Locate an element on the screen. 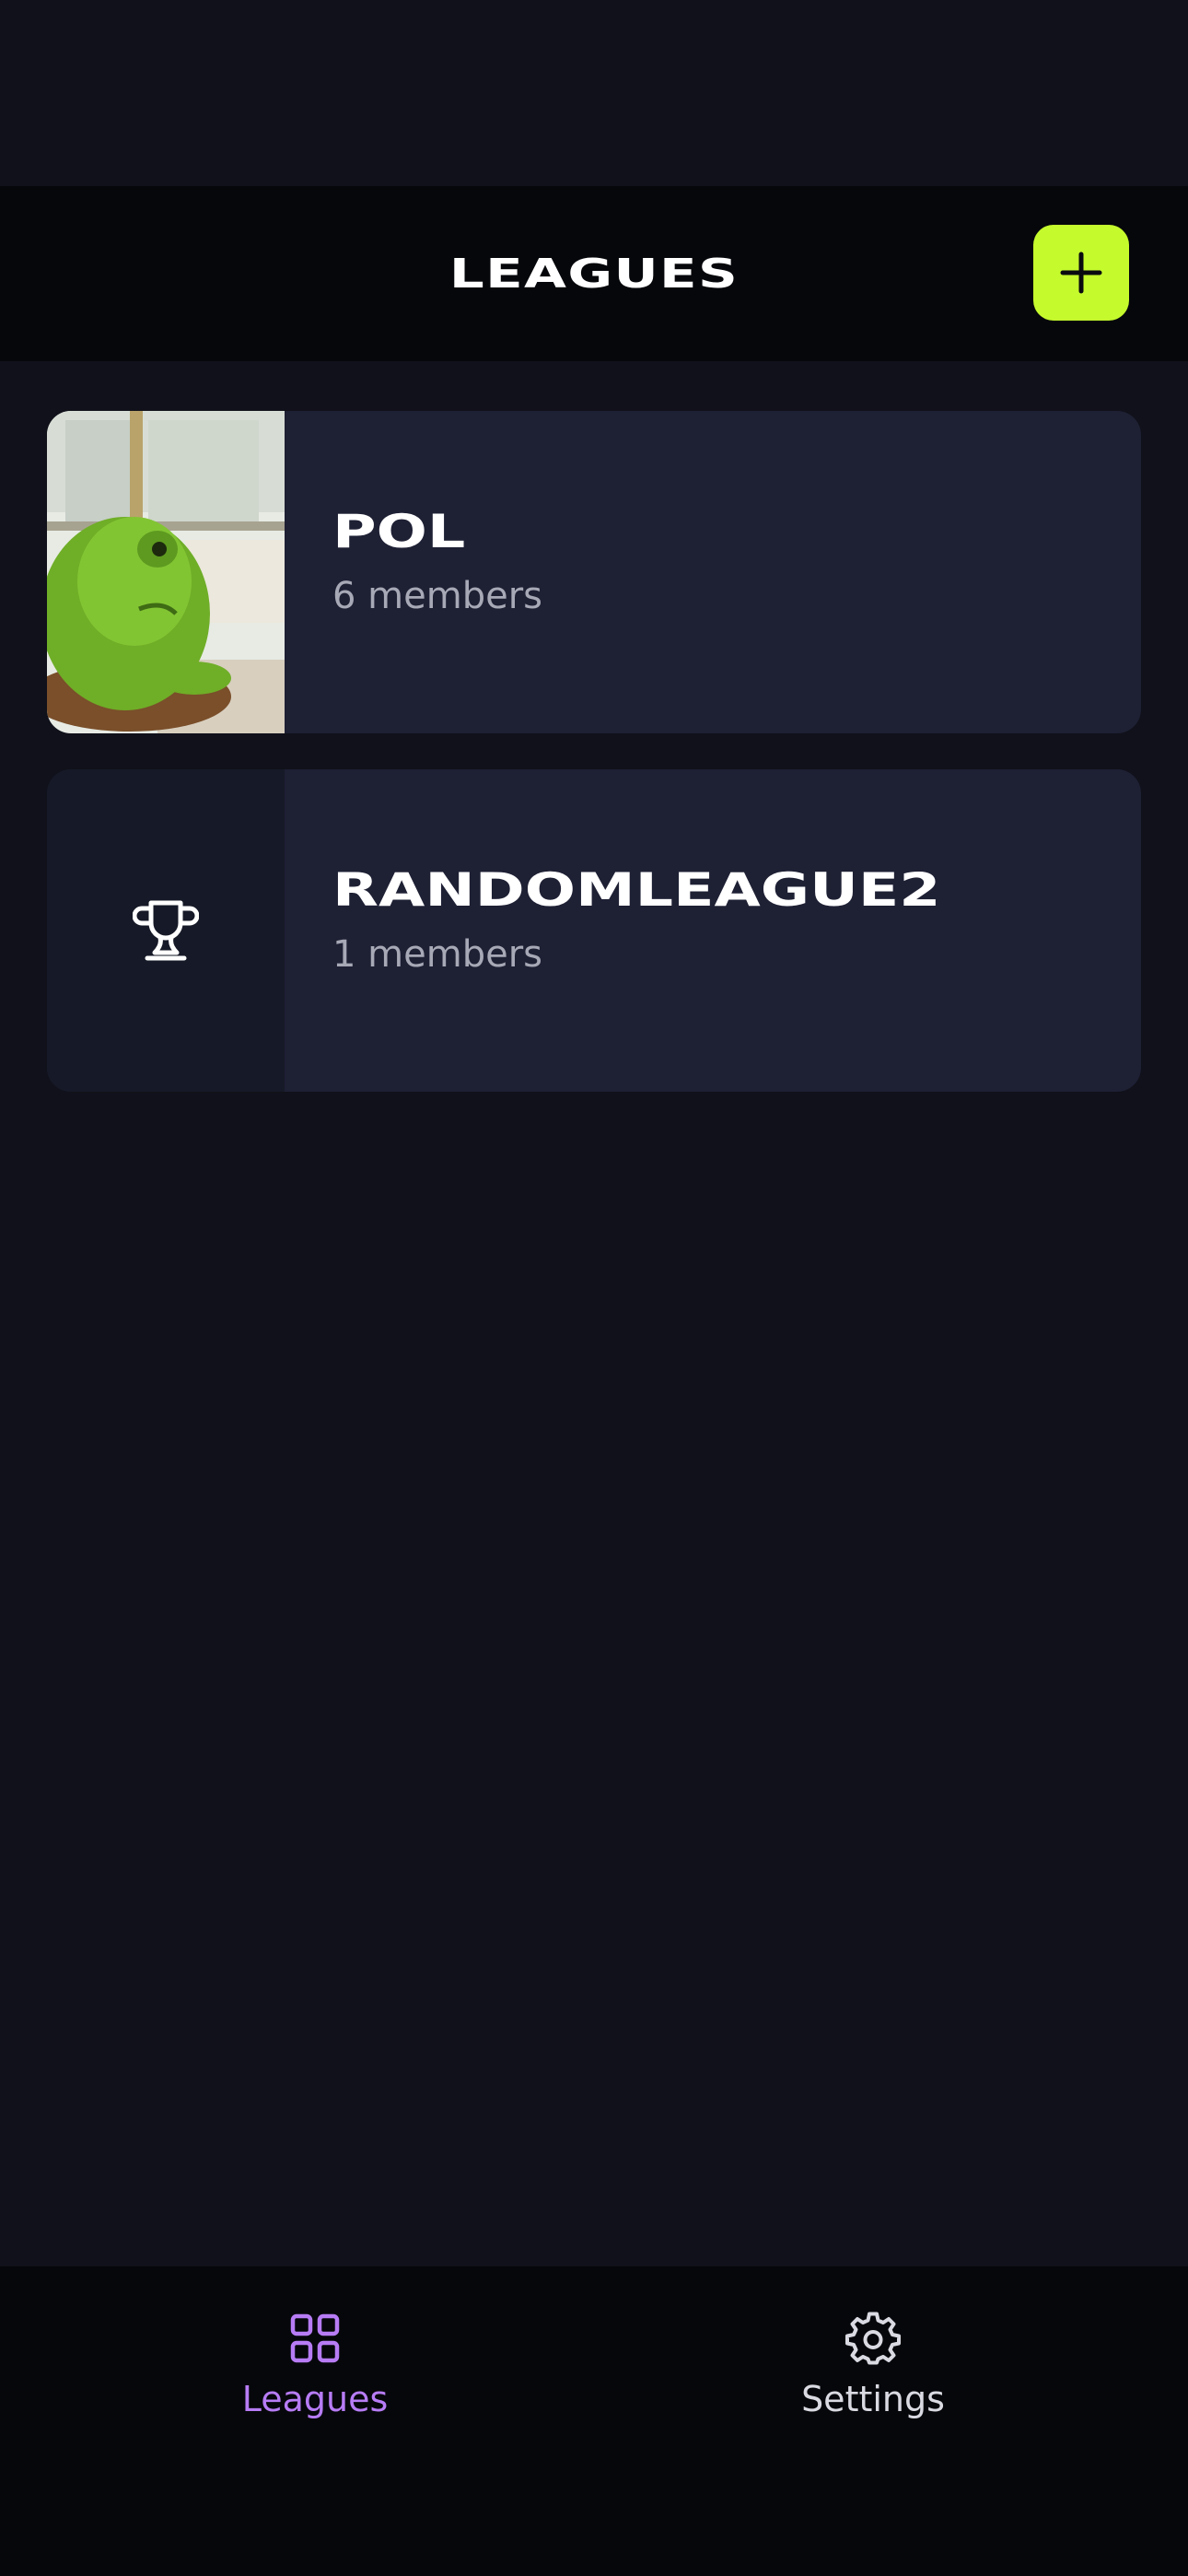 The image size is (1188, 2576). tab-label: Leagues is located at coordinates (315, 2399).